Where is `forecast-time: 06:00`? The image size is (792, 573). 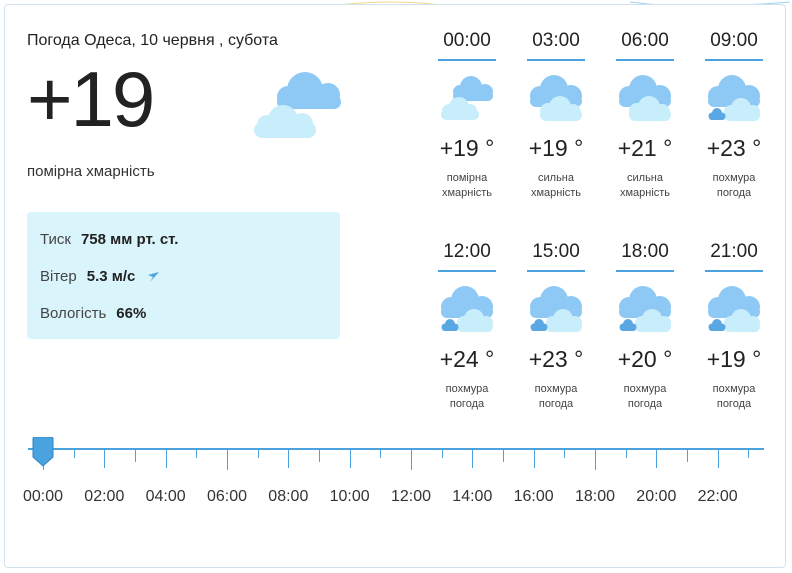 forecast-time: 06:00 is located at coordinates (645, 40).